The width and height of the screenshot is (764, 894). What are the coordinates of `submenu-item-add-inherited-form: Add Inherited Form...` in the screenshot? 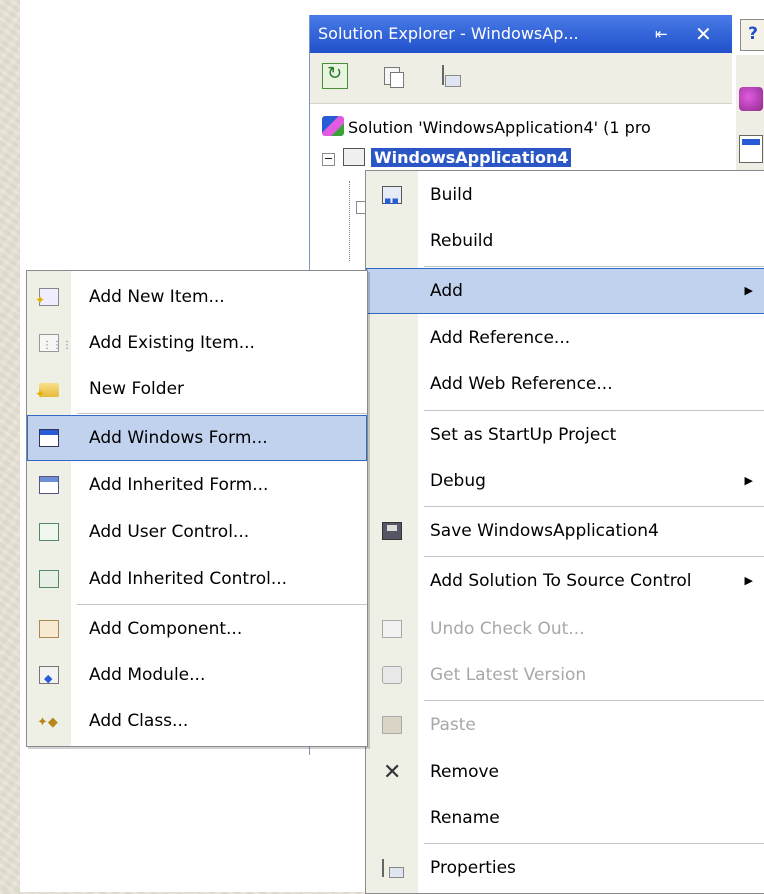 It's located at (197, 485).